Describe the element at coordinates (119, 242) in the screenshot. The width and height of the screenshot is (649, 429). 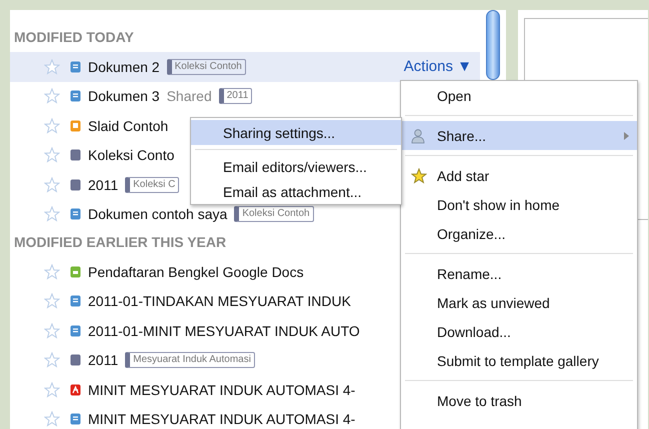
I see `section-heading: MODIFIED EARLIER THIS YEAR` at that location.